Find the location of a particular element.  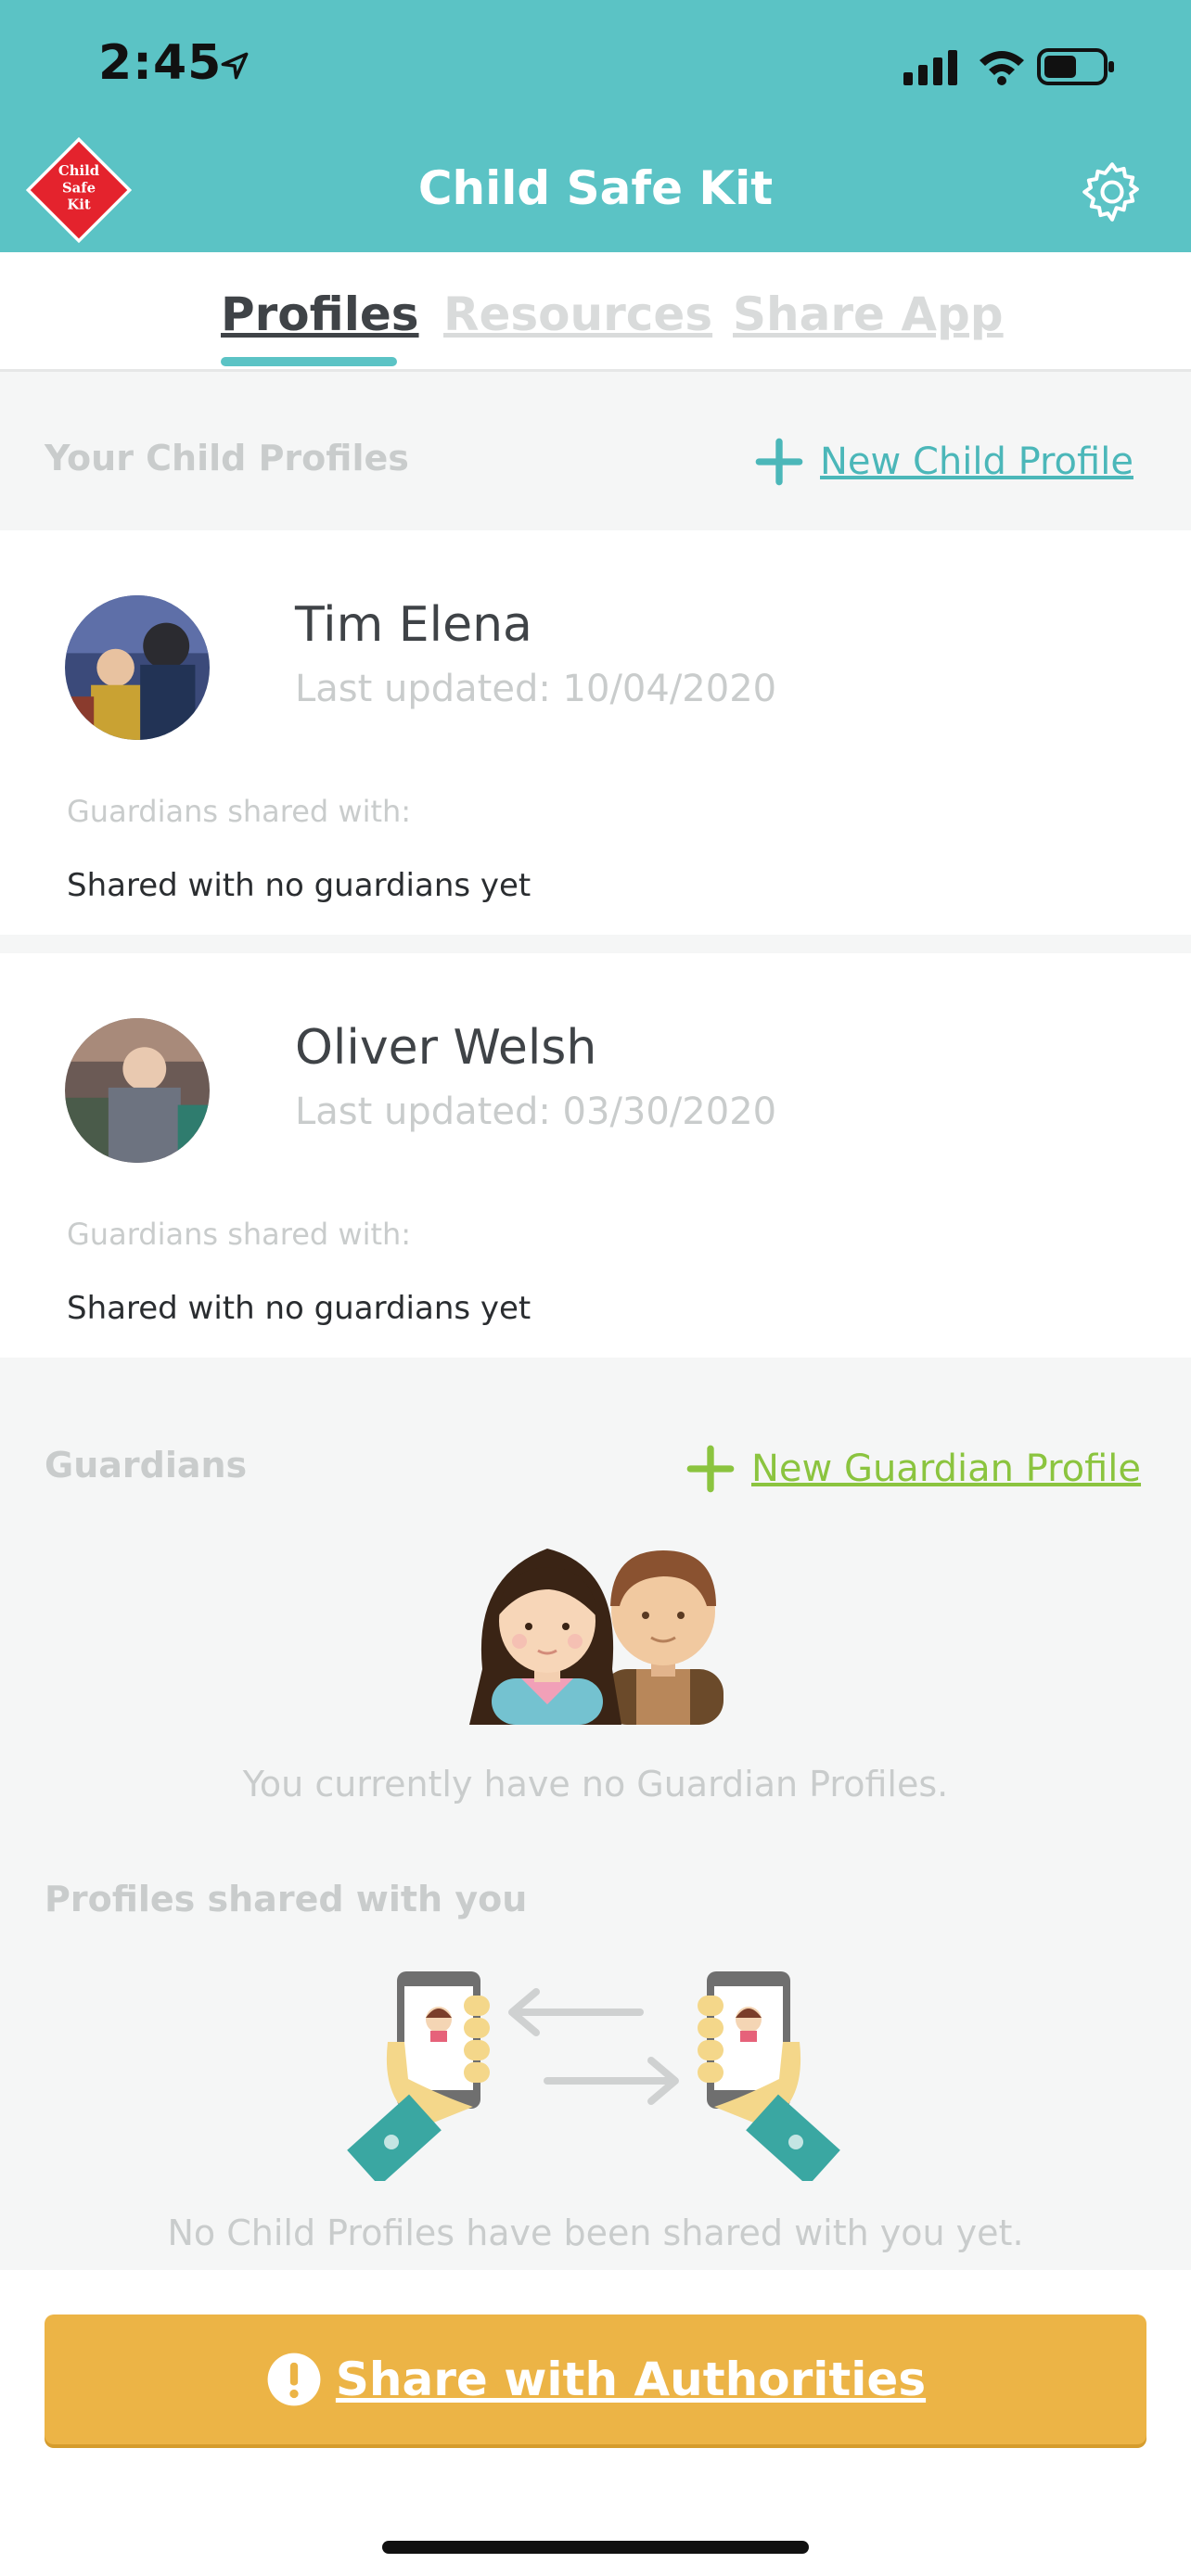

tab-profiles: Profiles is located at coordinates (320, 314).